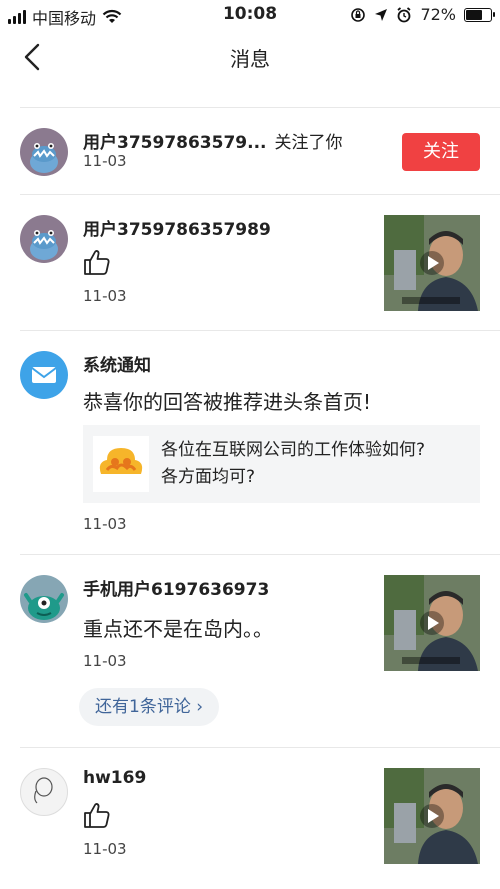  I want to click on battery-percent: 72%, so click(438, 14).